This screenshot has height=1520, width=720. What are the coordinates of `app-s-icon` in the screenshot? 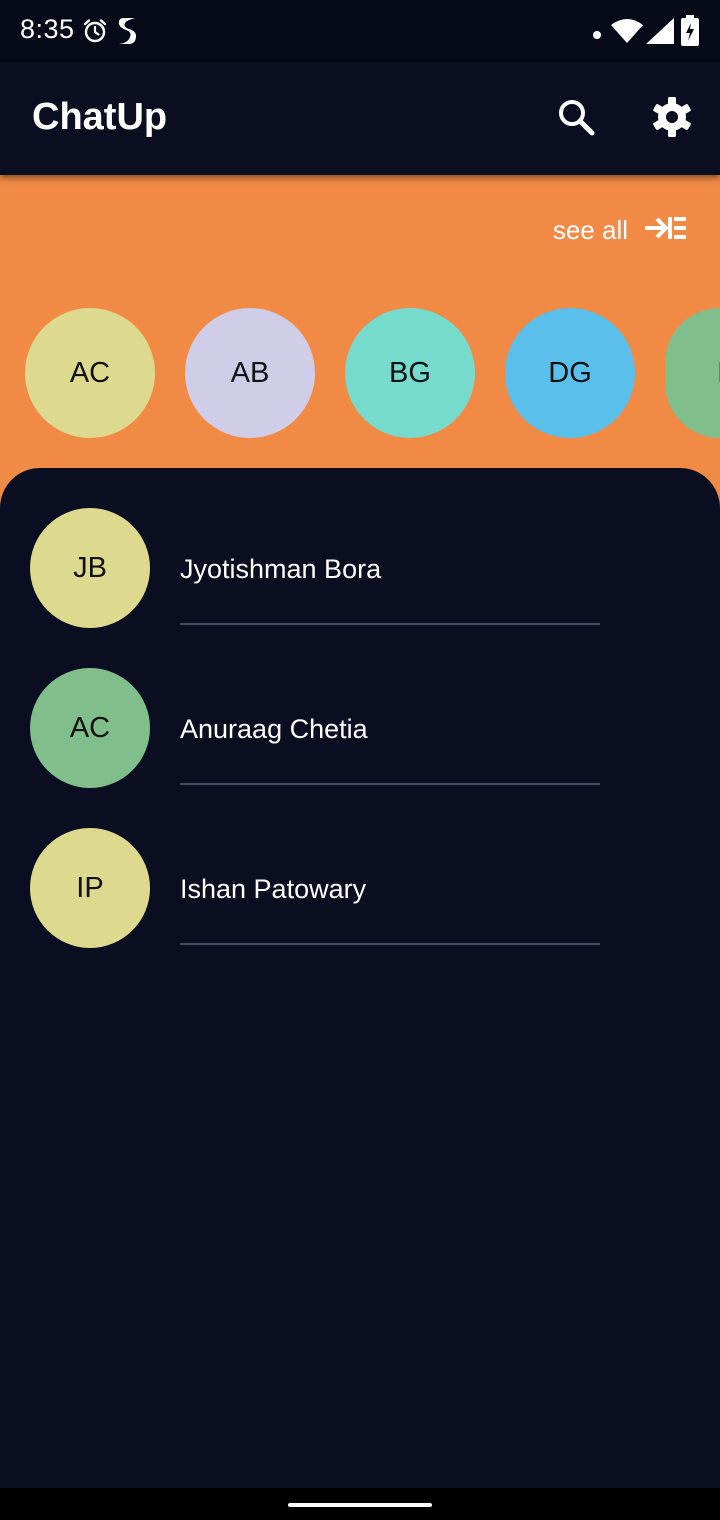 It's located at (127, 33).